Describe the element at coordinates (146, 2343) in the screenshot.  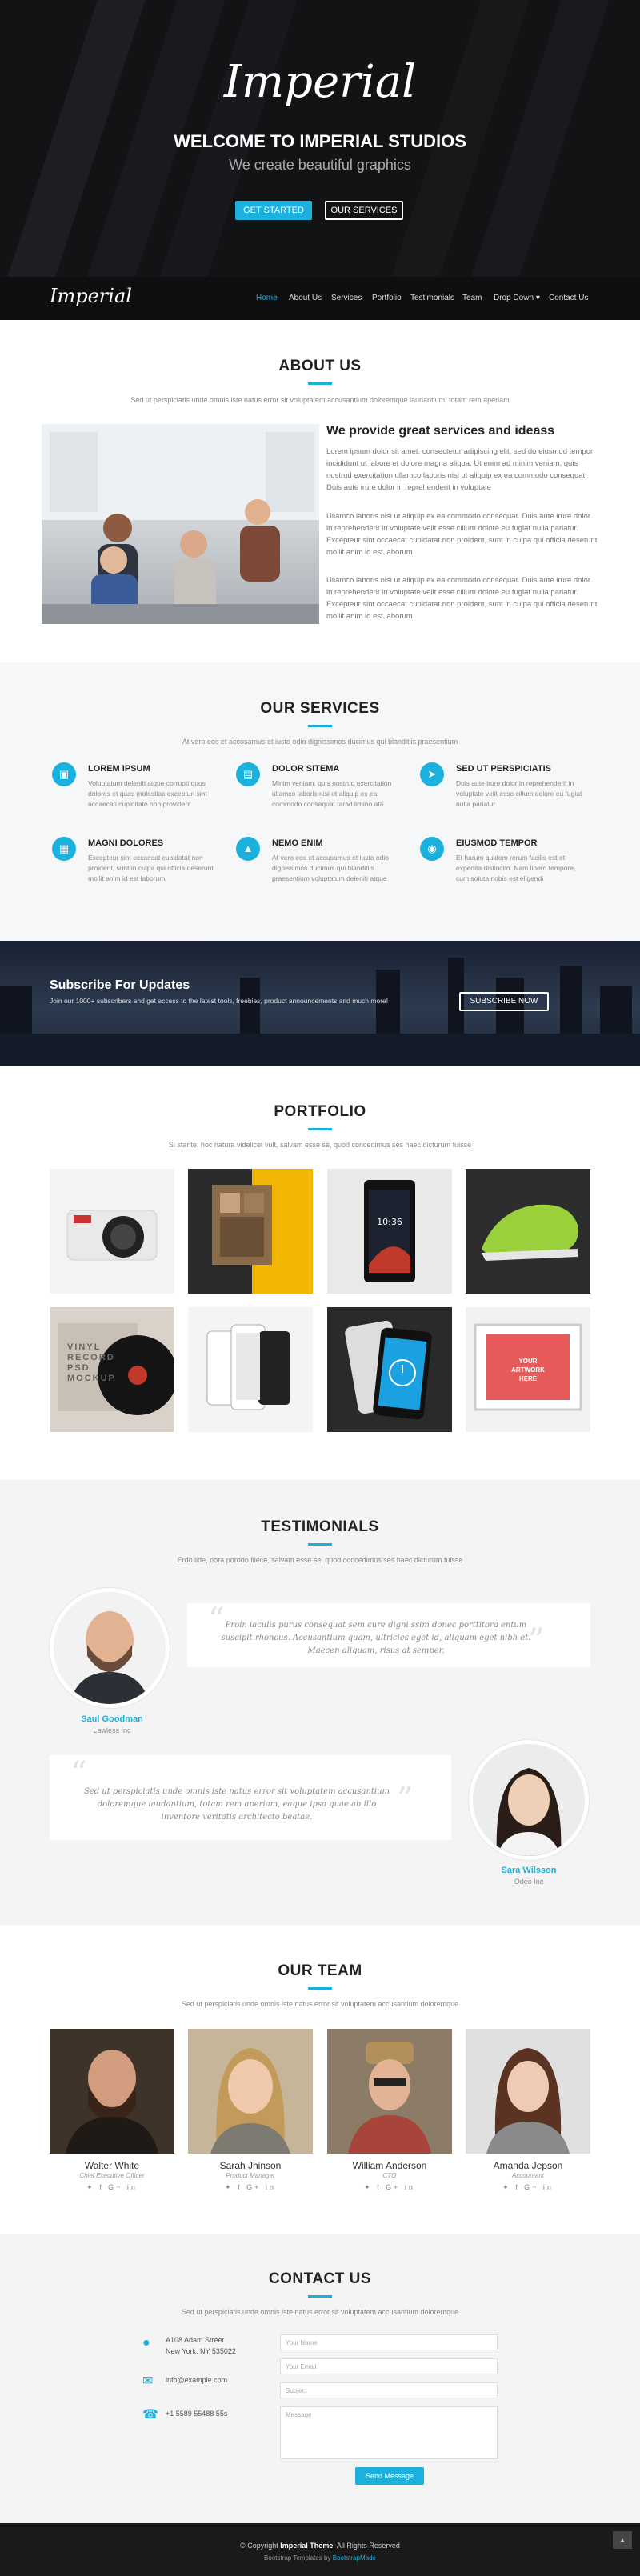
I see `map-pin-icon: ●` at that location.